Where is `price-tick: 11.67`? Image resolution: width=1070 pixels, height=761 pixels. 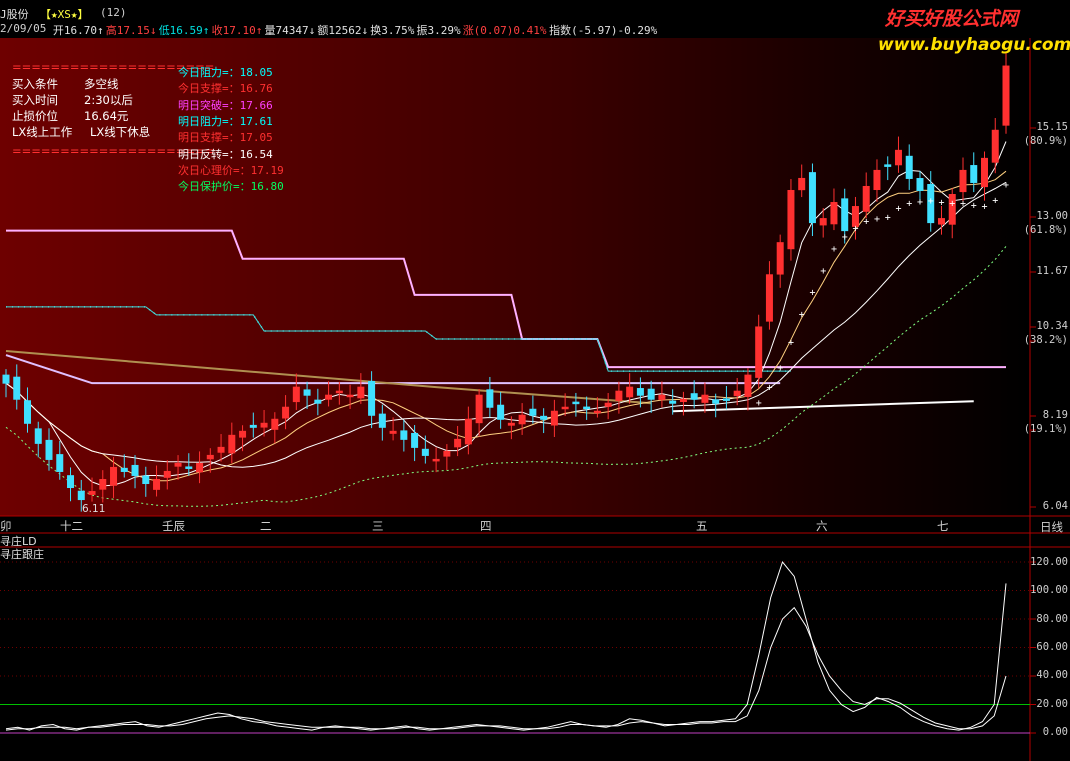 price-tick: 11.67 is located at coordinates (1052, 271).